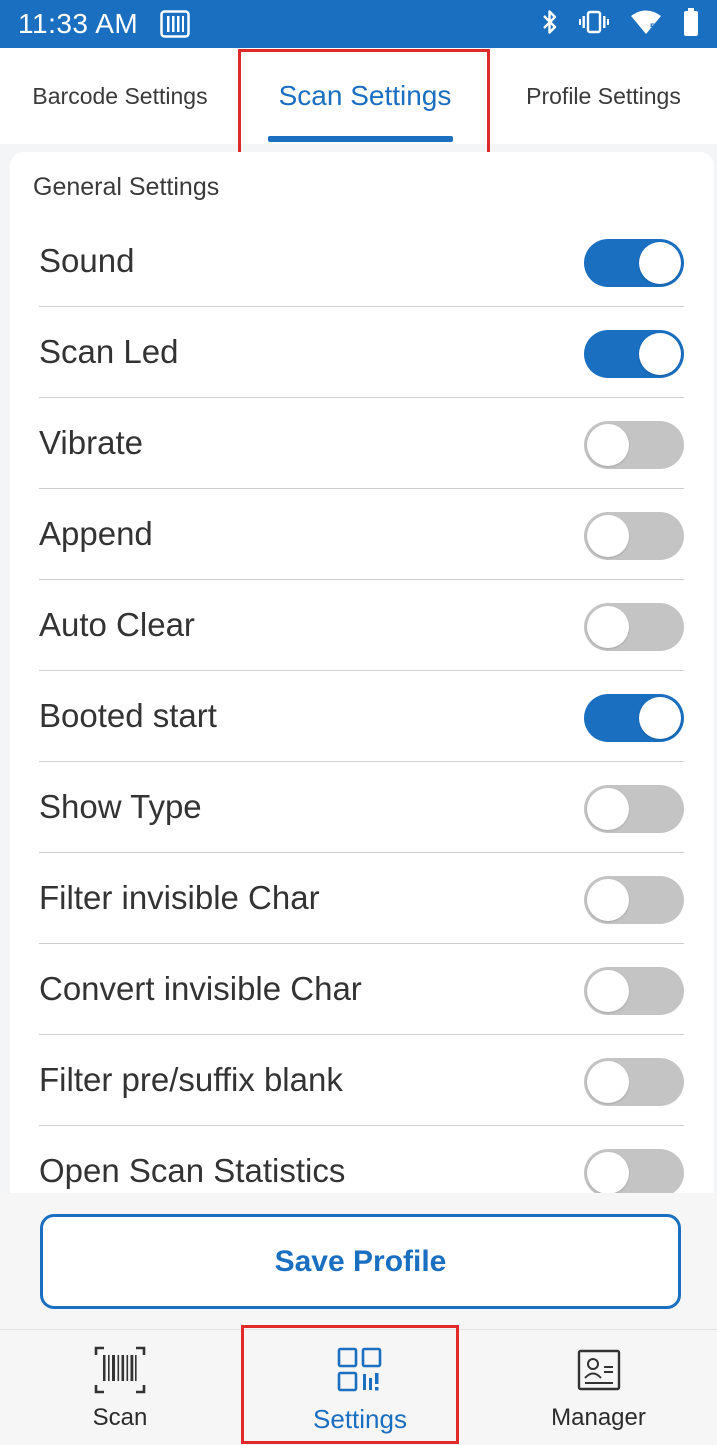  Describe the element at coordinates (120, 96) in the screenshot. I see `tab-barcode-settings: Barcode Settings` at that location.